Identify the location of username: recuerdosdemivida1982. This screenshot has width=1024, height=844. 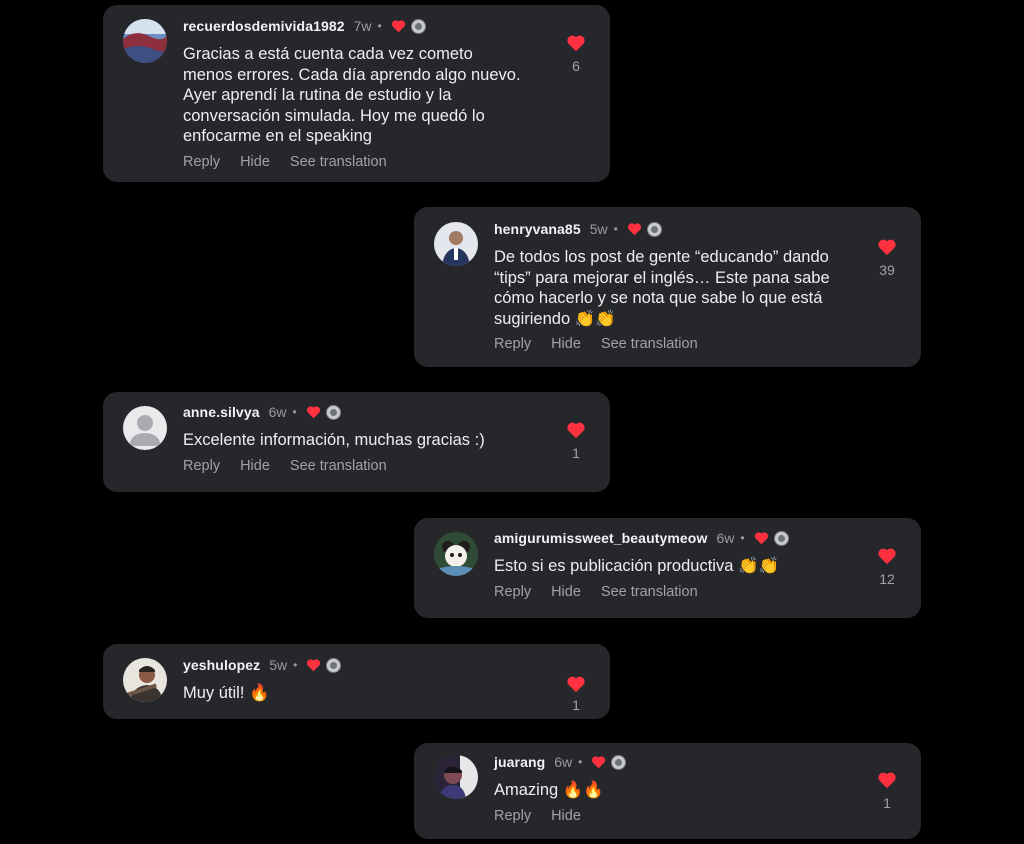
(264, 26).